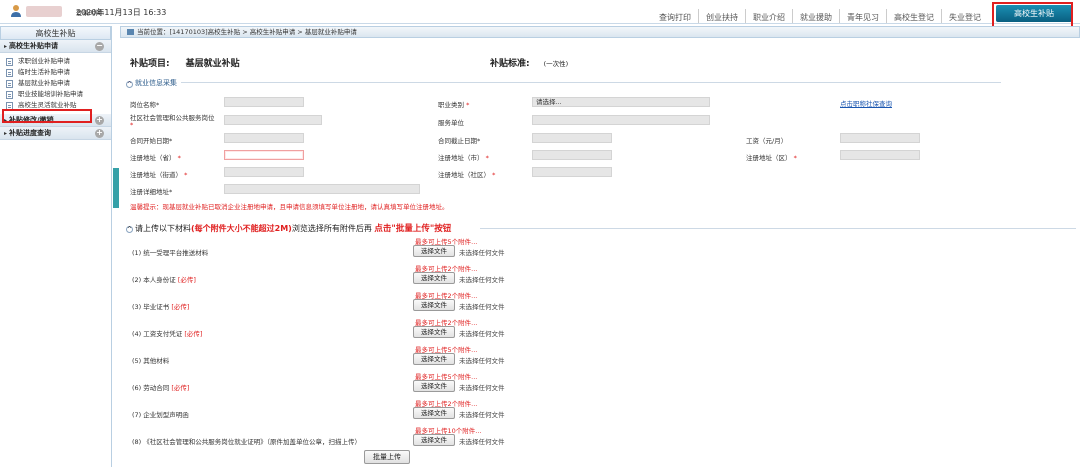 This screenshot has width=1080, height=467. I want to click on attachment-label: (6) 劳动合同 [必传], so click(160, 387).